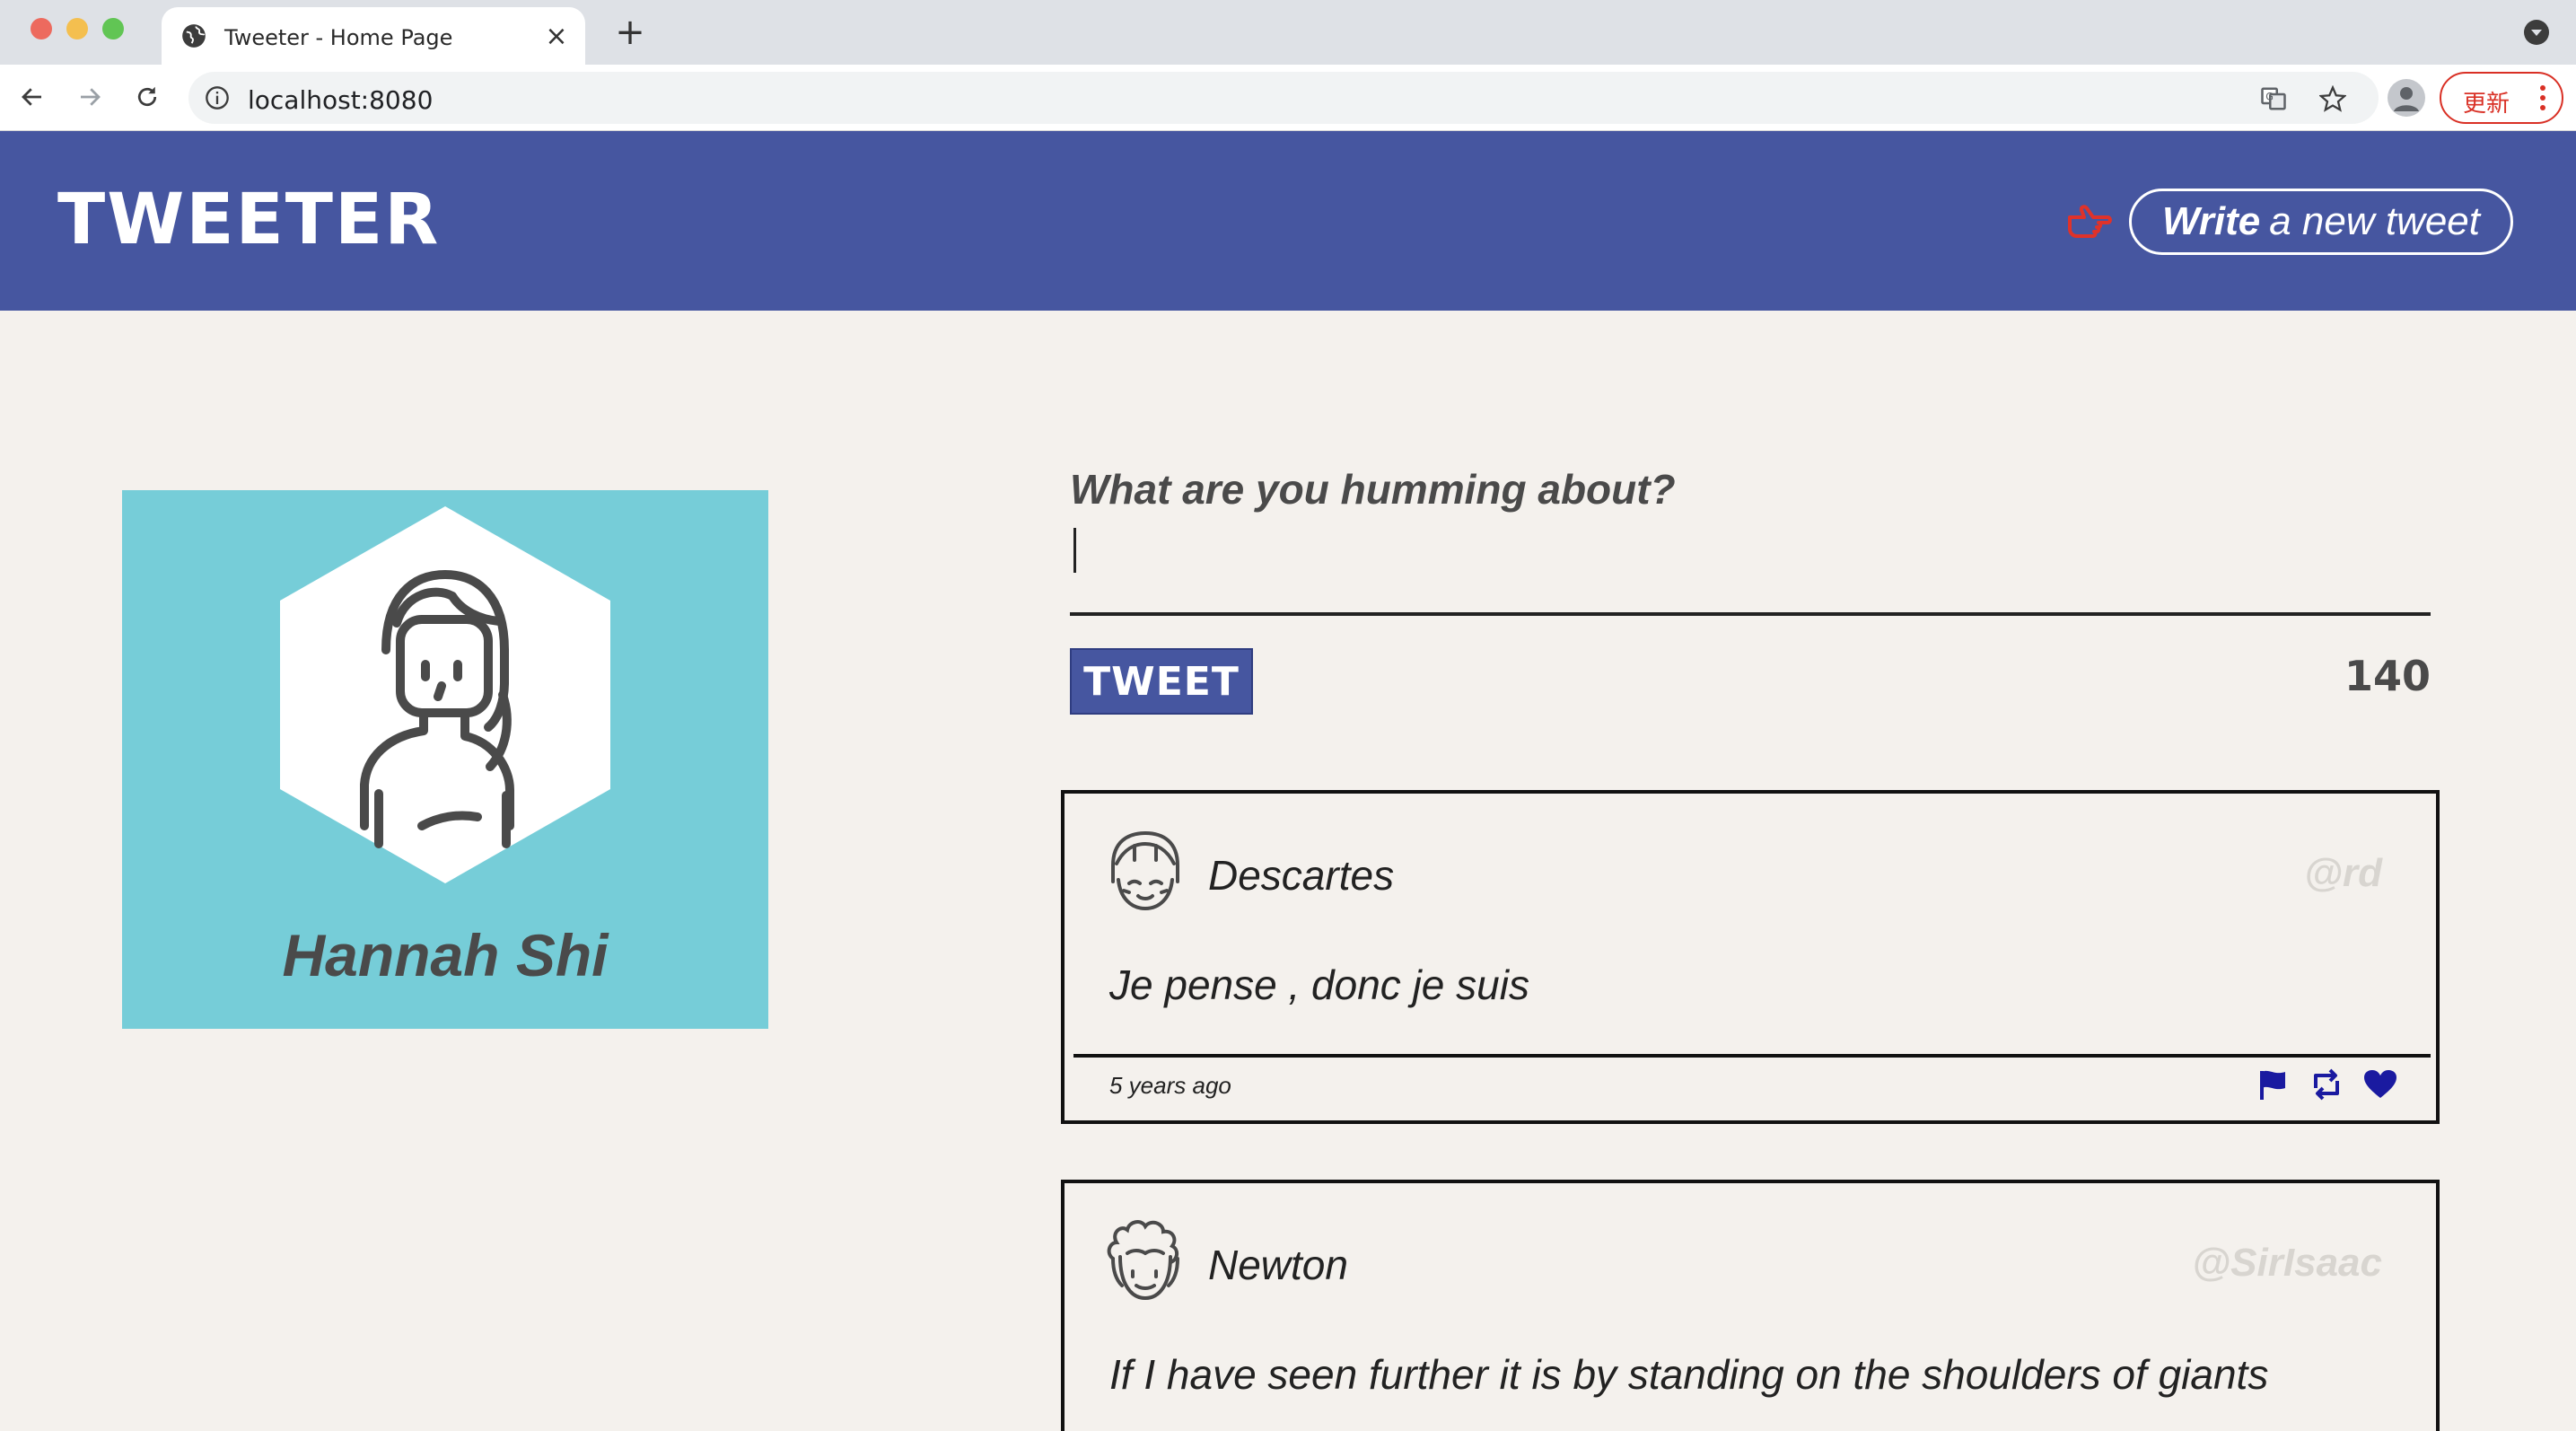 This screenshot has width=2576, height=1431. Describe the element at coordinates (2090, 222) in the screenshot. I see `pointing-hand-icon` at that location.